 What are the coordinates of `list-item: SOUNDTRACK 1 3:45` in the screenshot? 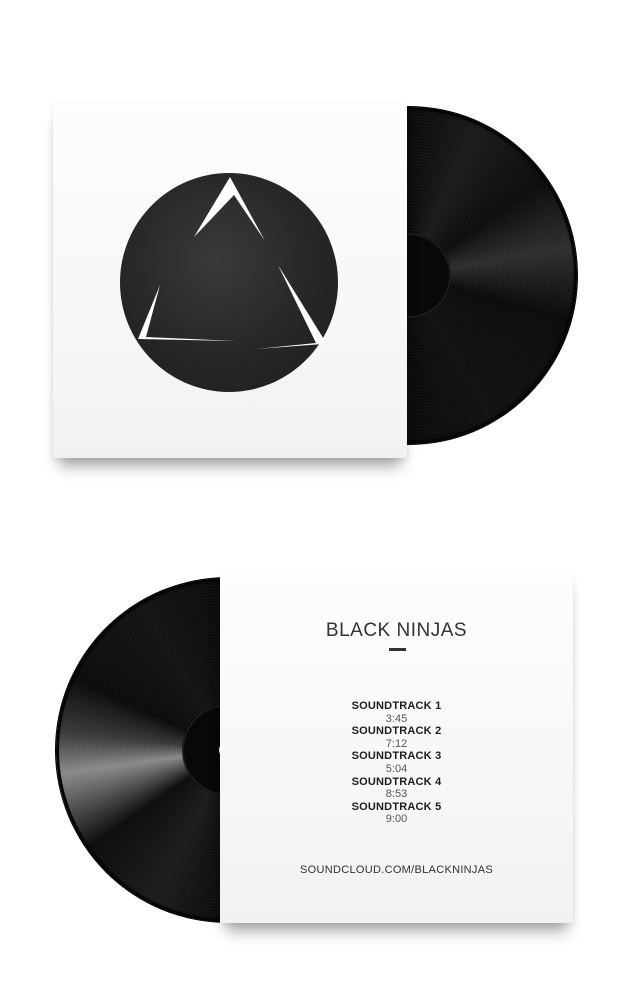 It's located at (396, 712).